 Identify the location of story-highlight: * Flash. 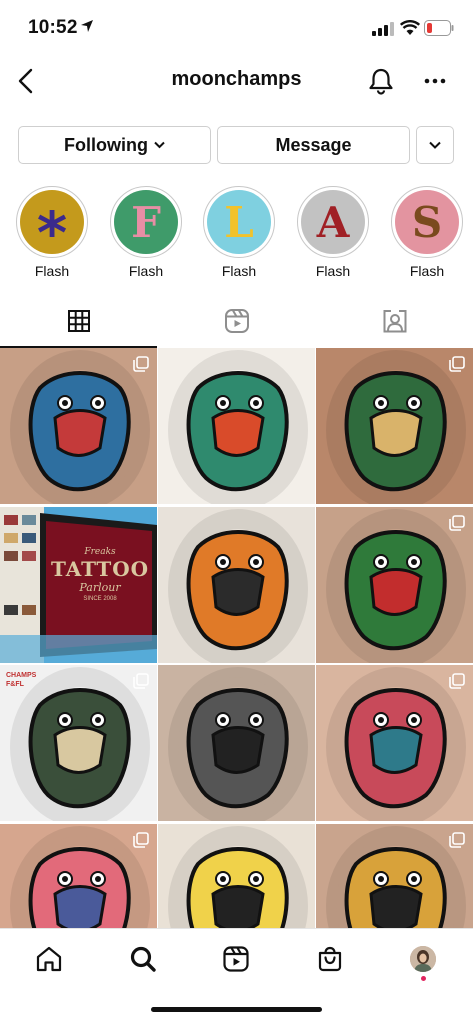
(52, 232).